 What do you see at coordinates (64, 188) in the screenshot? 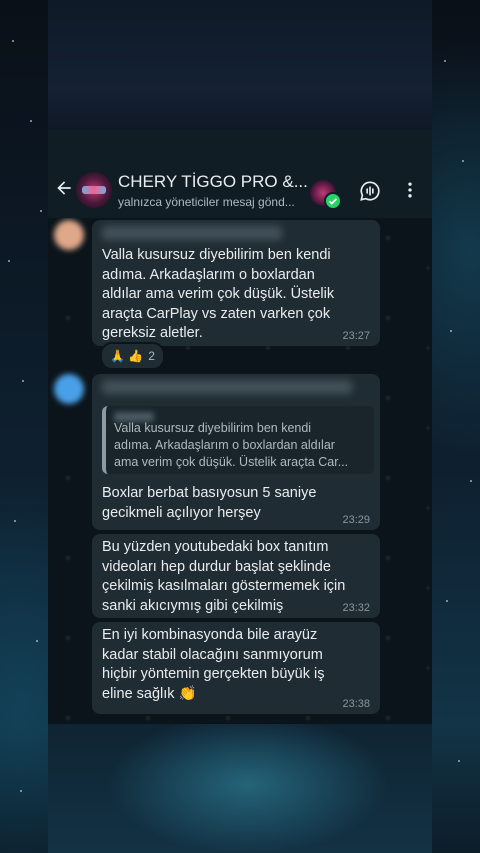
I see `back-arrow-icon` at bounding box center [64, 188].